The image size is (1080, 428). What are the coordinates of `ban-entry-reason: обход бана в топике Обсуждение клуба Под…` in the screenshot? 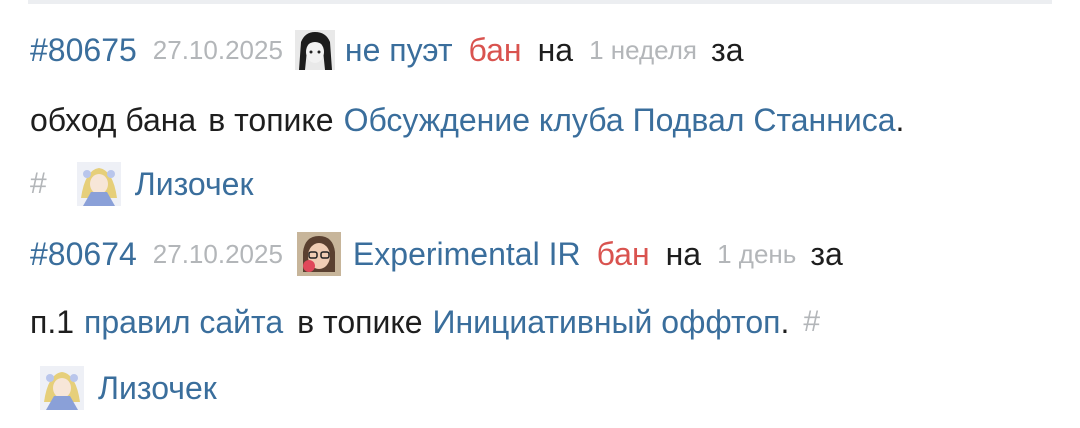 It's located at (467, 120).